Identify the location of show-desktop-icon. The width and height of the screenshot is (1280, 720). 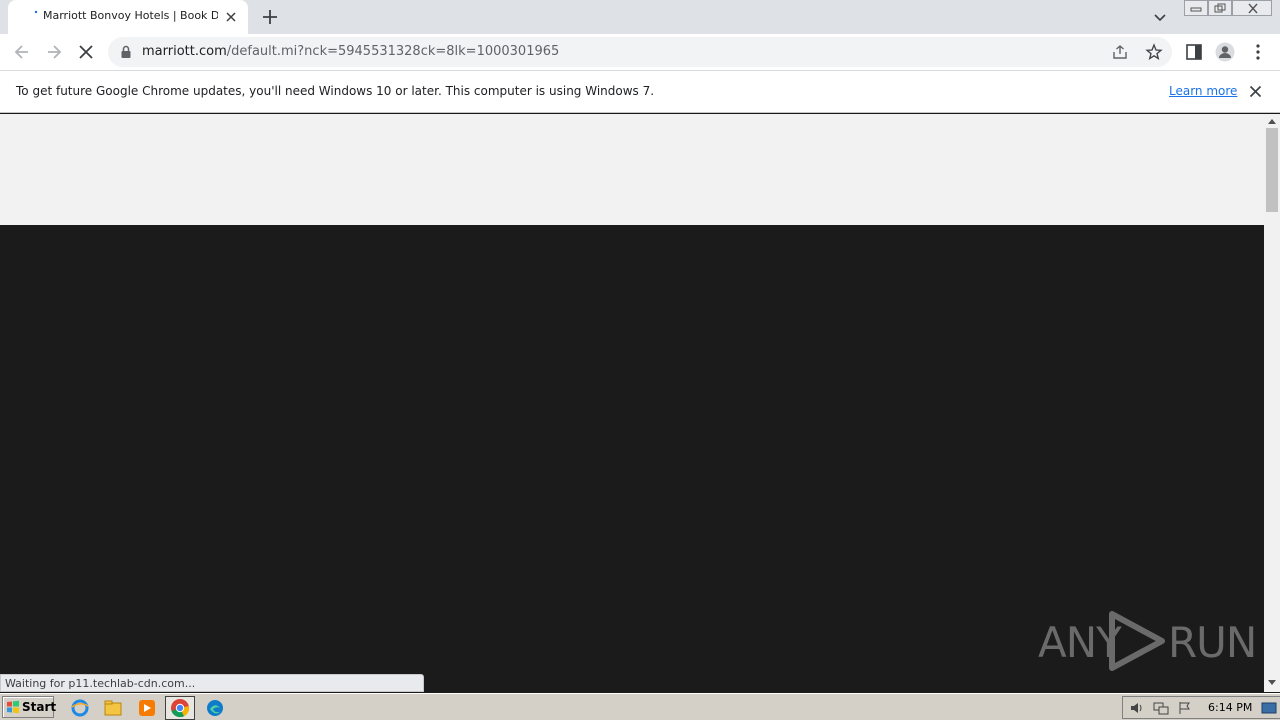
(1269, 708).